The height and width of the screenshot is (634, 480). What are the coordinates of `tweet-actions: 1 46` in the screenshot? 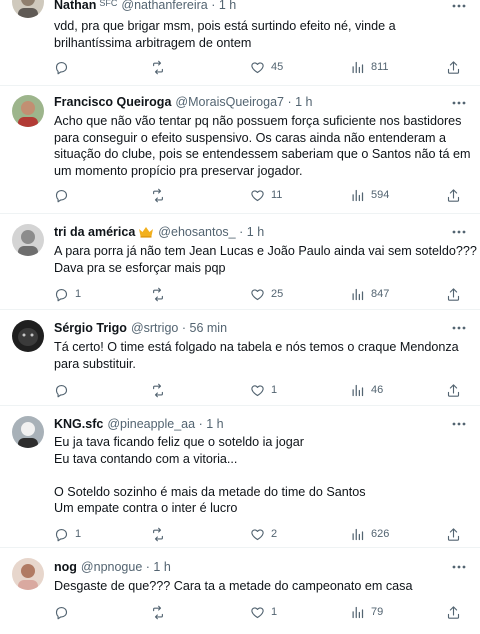 It's located at (259, 390).